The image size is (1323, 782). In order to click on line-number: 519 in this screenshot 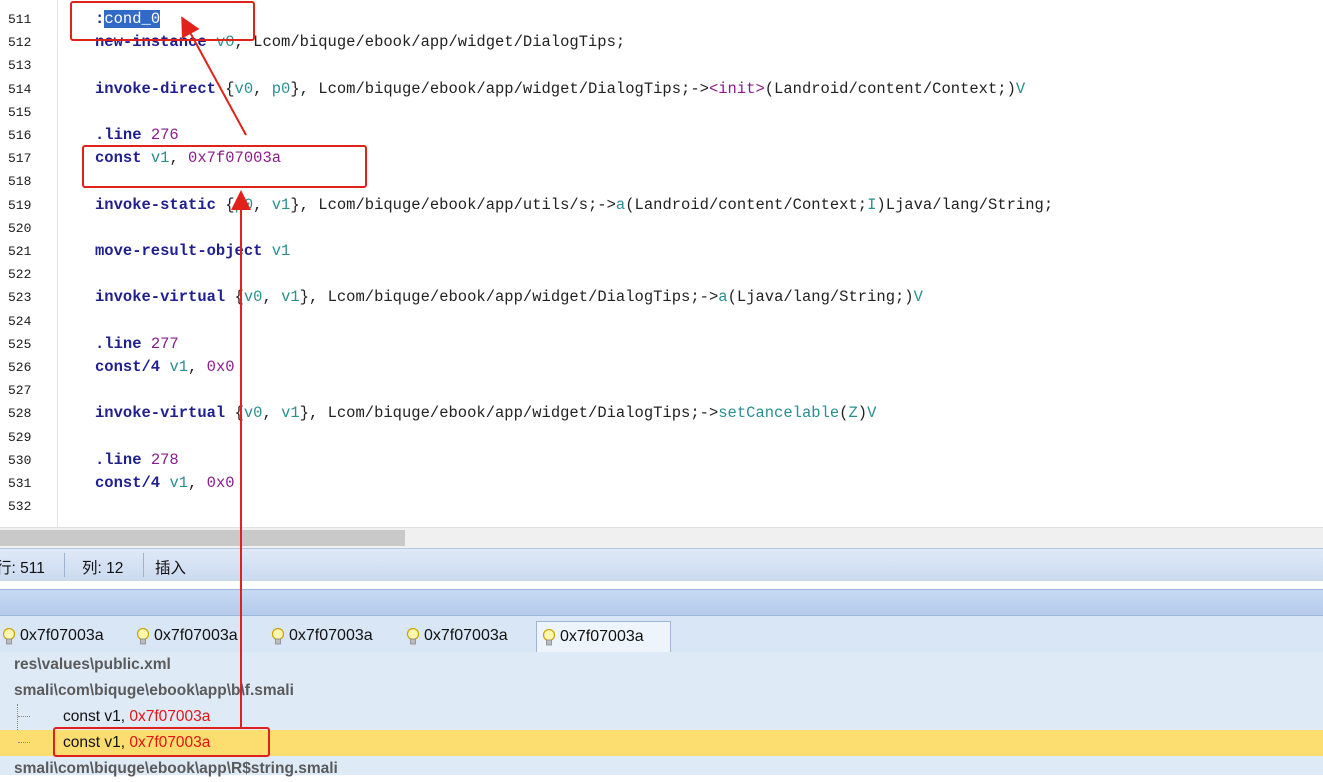, I will do `click(20, 205)`.